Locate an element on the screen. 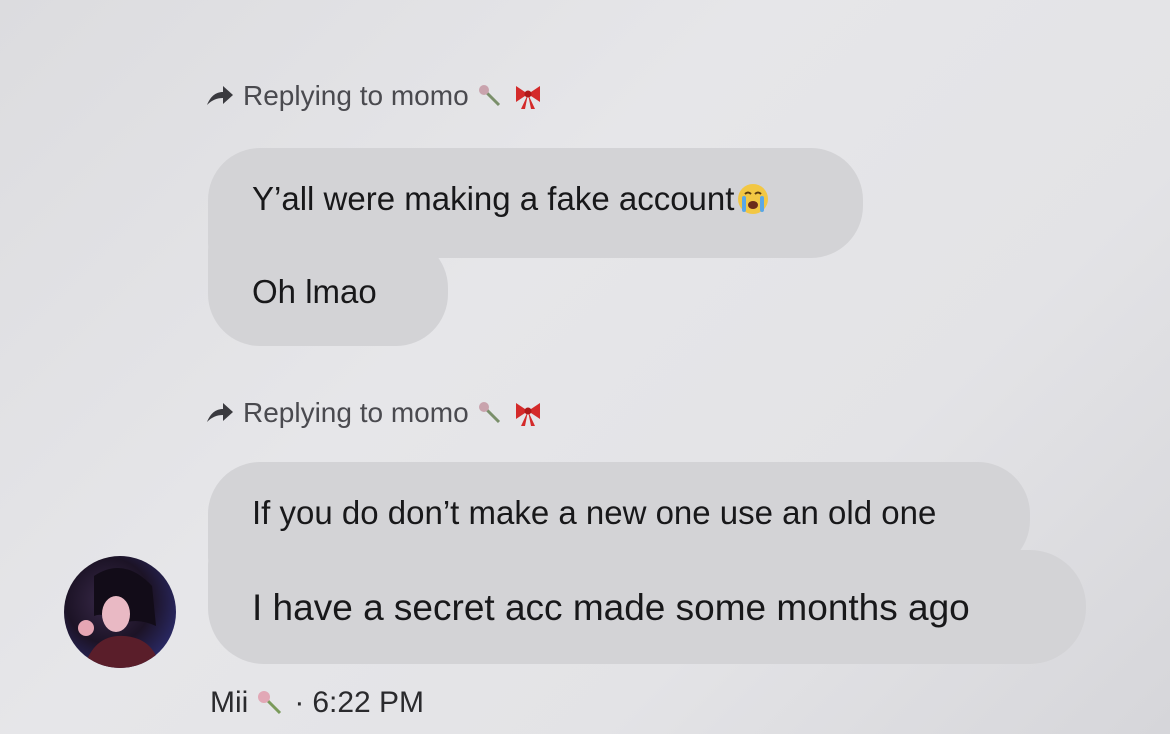 The height and width of the screenshot is (734, 1170). message-bubble: Oh lmao is located at coordinates (328, 291).